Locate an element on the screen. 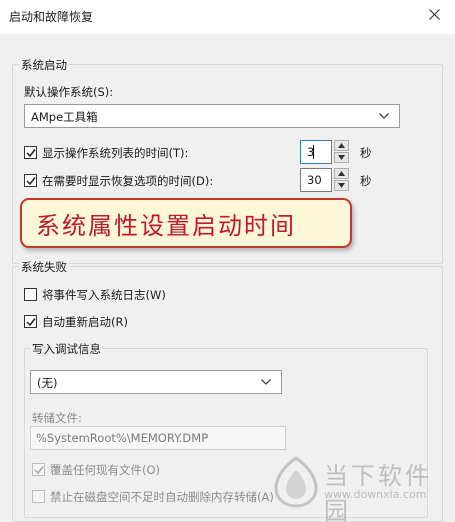 This screenshot has height=522, width=455. watermark-url: www.downxia.com is located at coordinates (375, 494).